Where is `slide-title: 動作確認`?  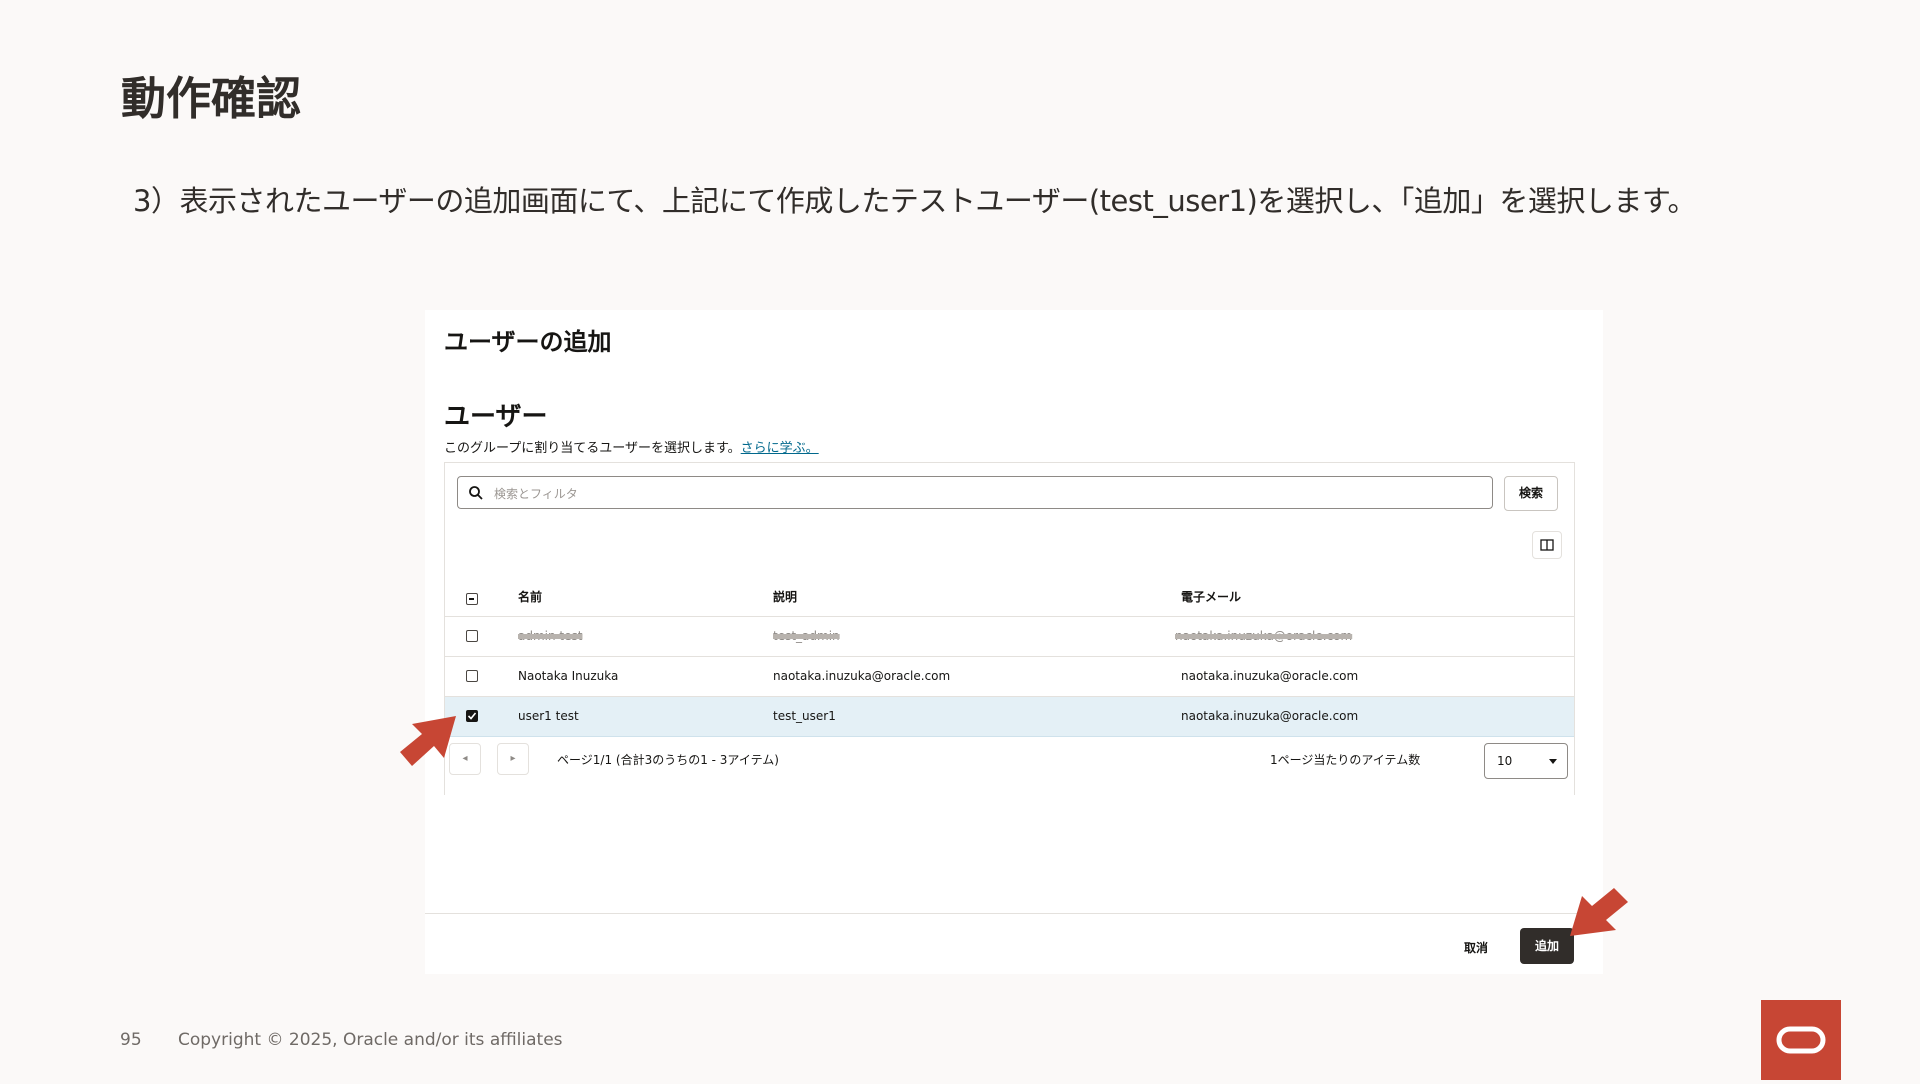
slide-title: 動作確認 is located at coordinates (211, 98).